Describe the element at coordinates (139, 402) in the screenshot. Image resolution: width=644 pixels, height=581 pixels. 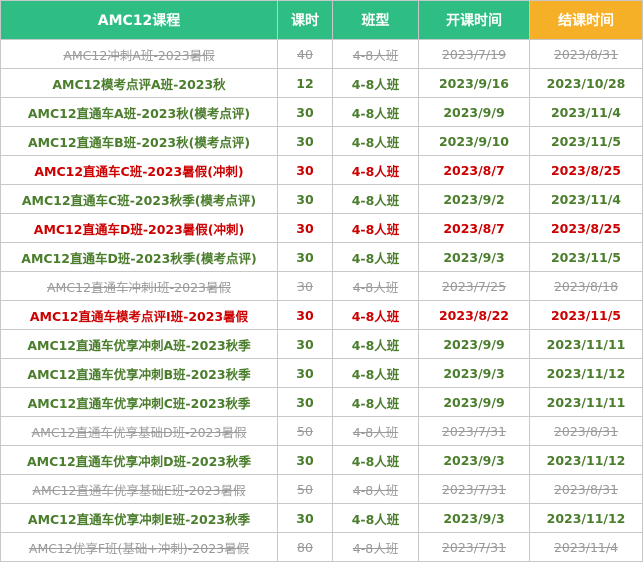
I see `course-name-cell: AMC12直通车优享冲刺C班-2023秋季` at that location.